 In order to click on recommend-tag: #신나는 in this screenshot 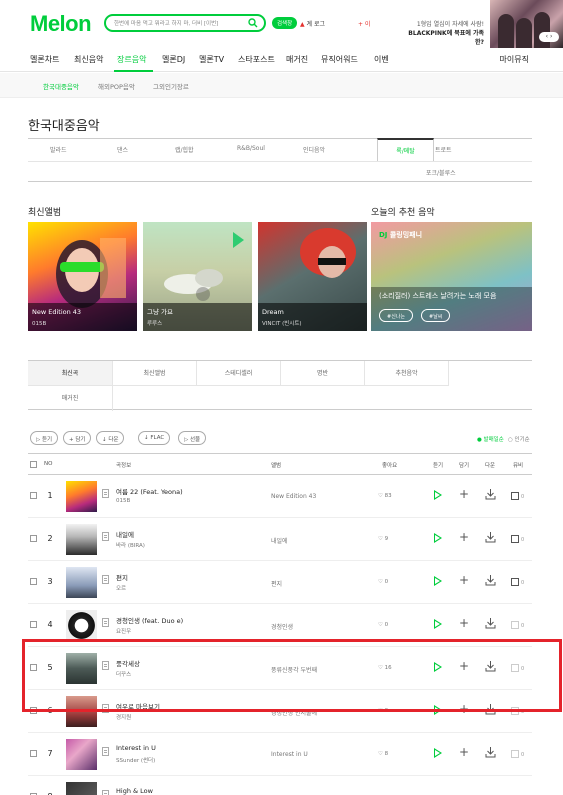, I will do `click(396, 315)`.